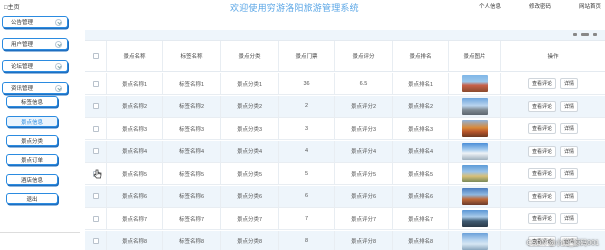 The image size is (605, 250). What do you see at coordinates (307, 56) in the screenshot?
I see `column-header: 景点门票` at bounding box center [307, 56].